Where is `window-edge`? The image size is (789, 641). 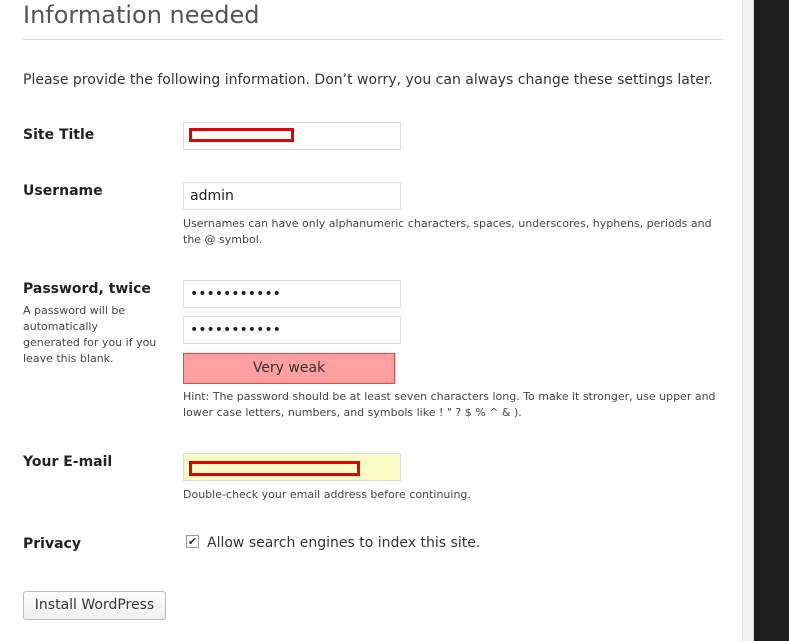
window-edge is located at coordinates (771, 320).